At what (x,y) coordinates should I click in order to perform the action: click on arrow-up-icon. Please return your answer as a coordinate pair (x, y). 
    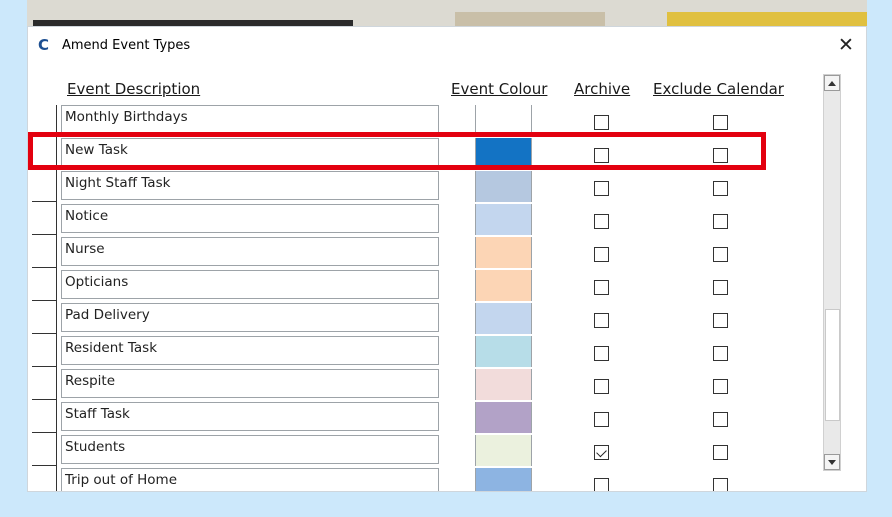
    Looking at the image, I should click on (832, 83).